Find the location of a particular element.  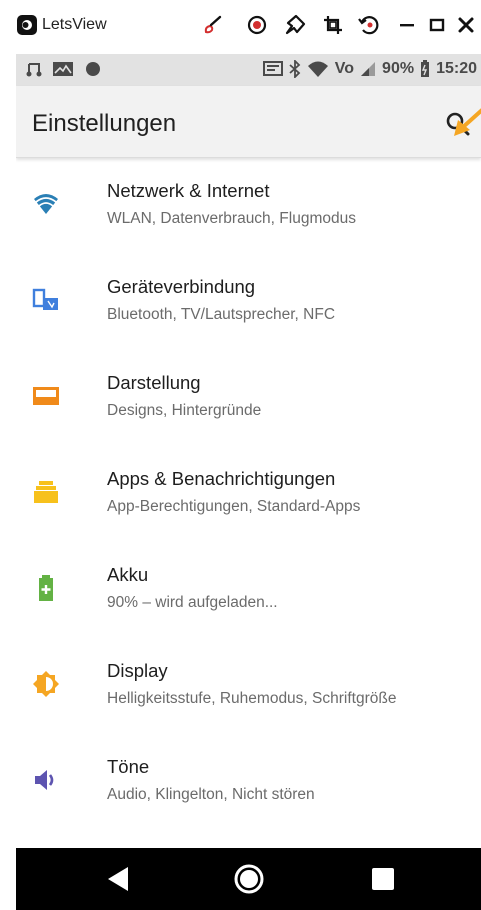

devices-icon is located at coordinates (45, 299).